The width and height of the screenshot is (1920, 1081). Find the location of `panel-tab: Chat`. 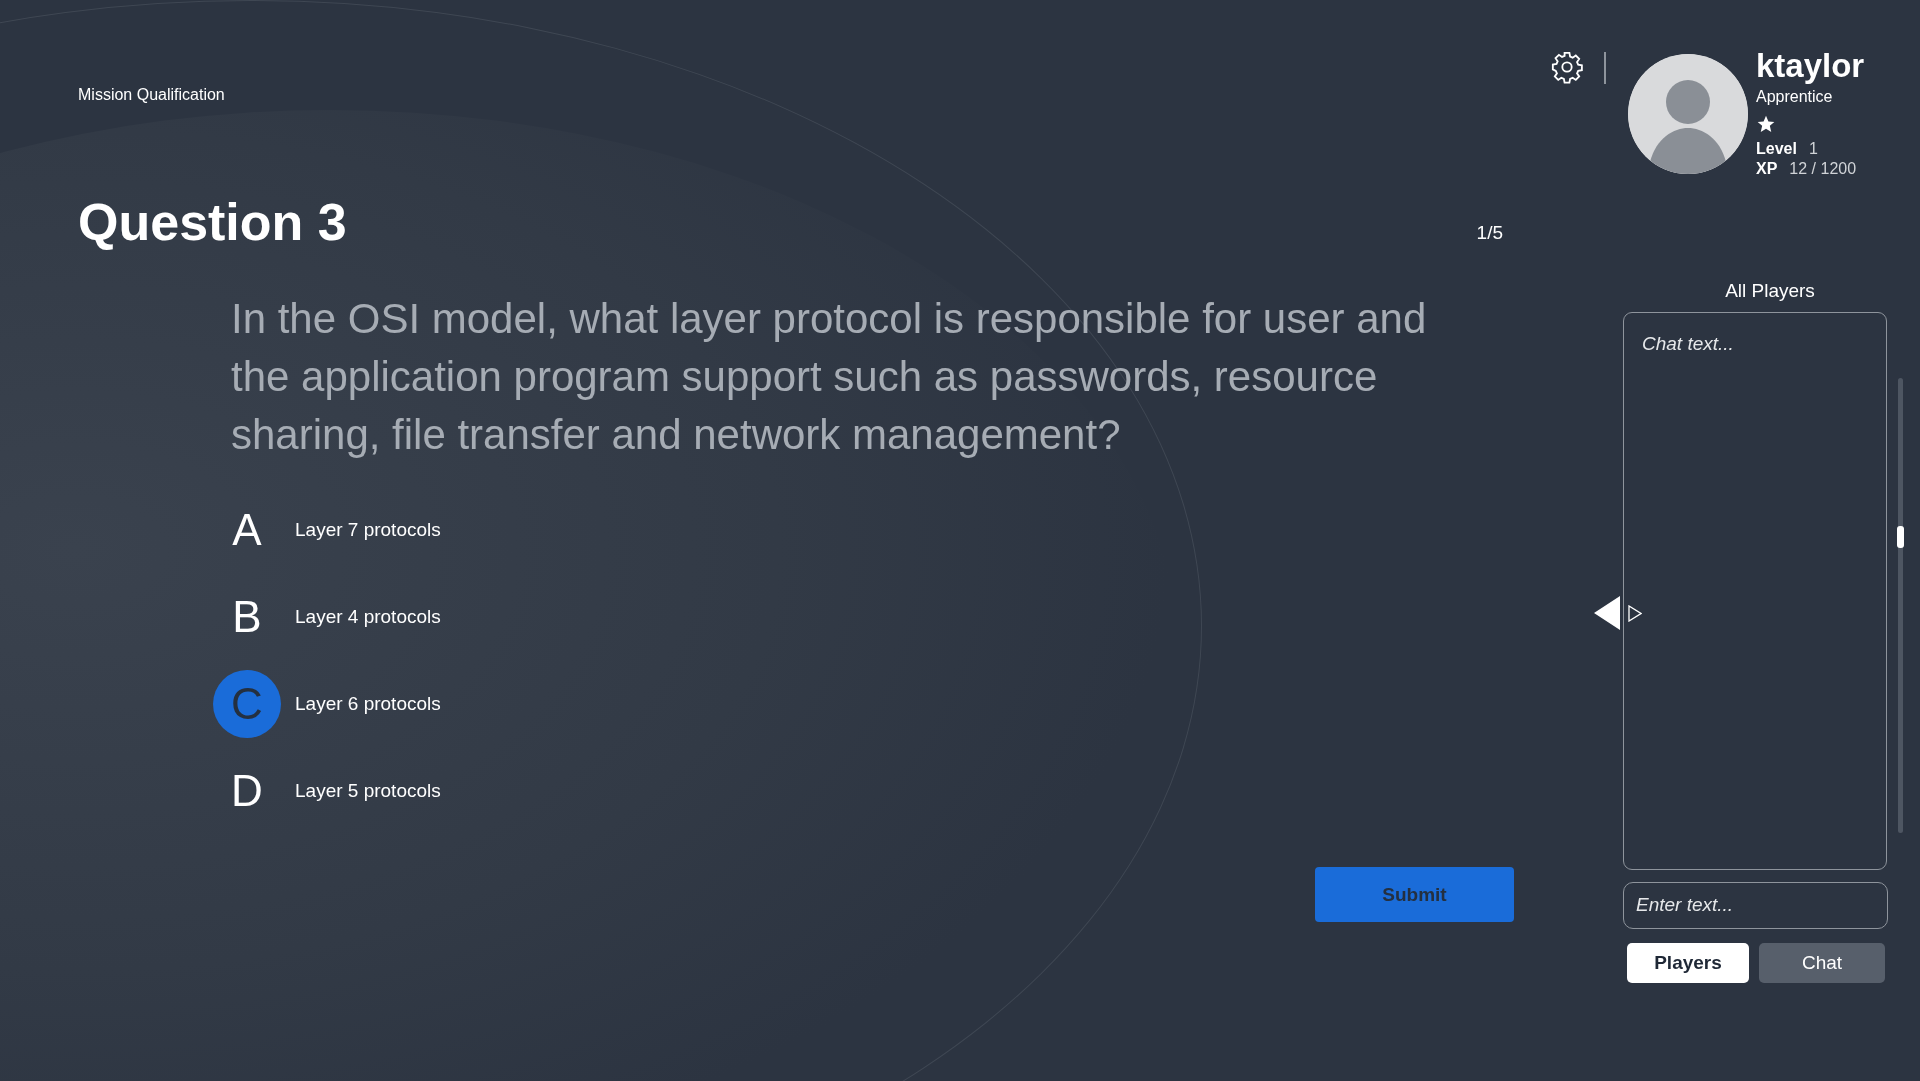

panel-tab: Chat is located at coordinates (1822, 962).